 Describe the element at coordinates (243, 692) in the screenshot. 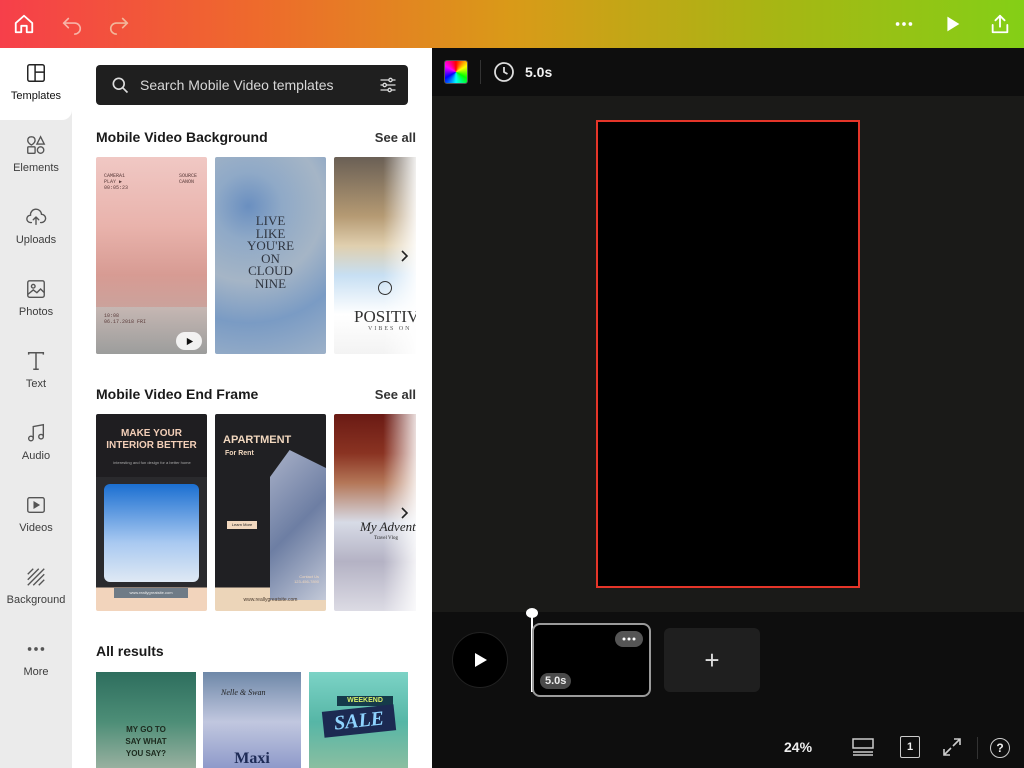

I see `template-text: Nelle & Swan` at that location.